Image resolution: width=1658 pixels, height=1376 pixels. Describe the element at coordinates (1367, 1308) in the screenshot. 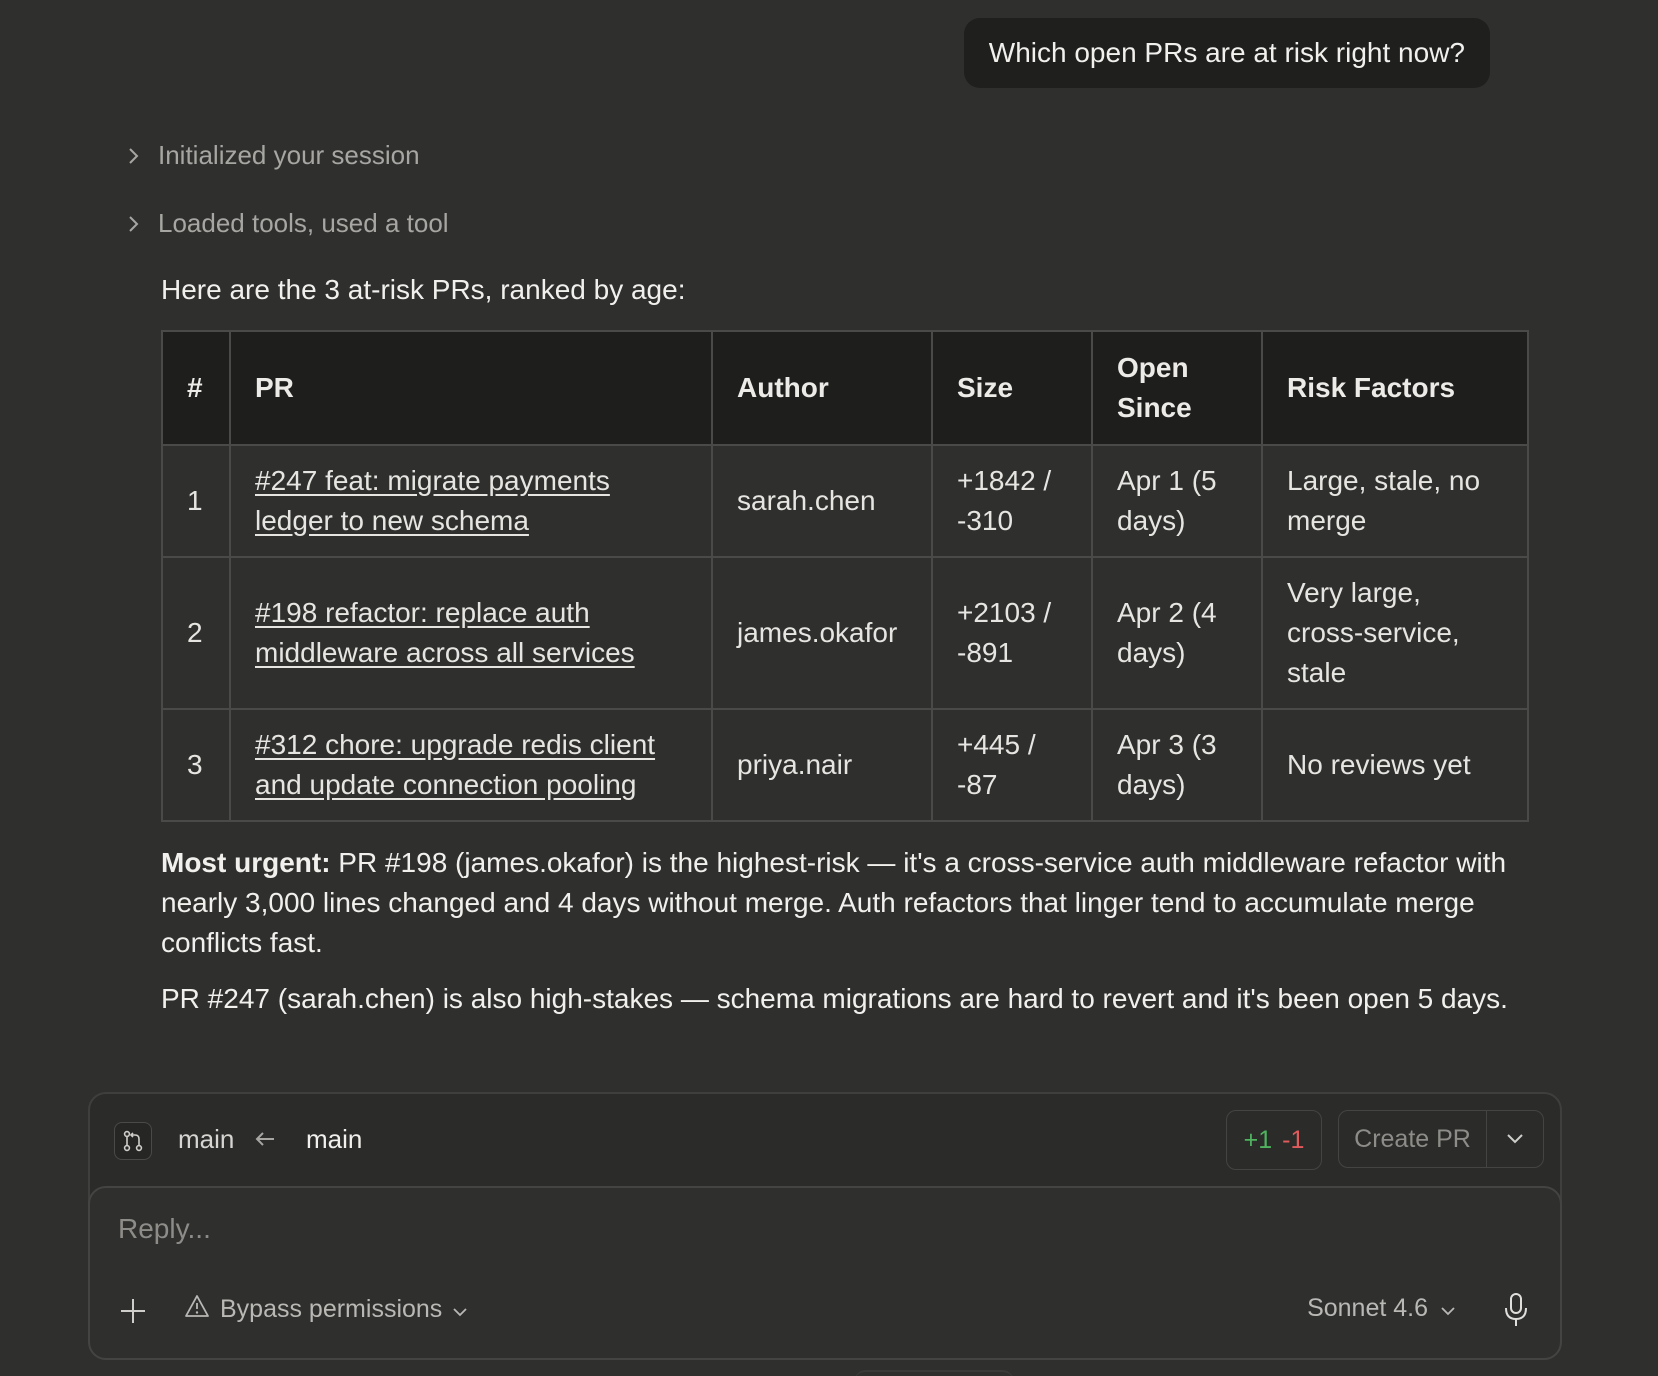

I see `model-label: Sonnet 4.6` at that location.